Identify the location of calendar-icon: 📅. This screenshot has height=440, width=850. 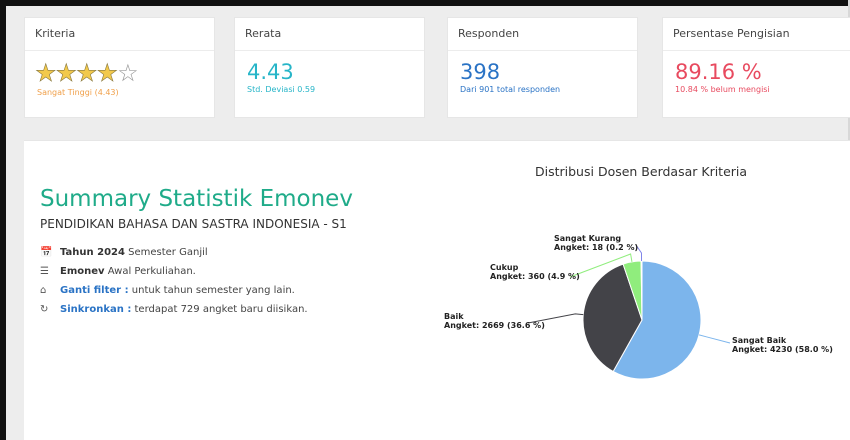
(46, 252).